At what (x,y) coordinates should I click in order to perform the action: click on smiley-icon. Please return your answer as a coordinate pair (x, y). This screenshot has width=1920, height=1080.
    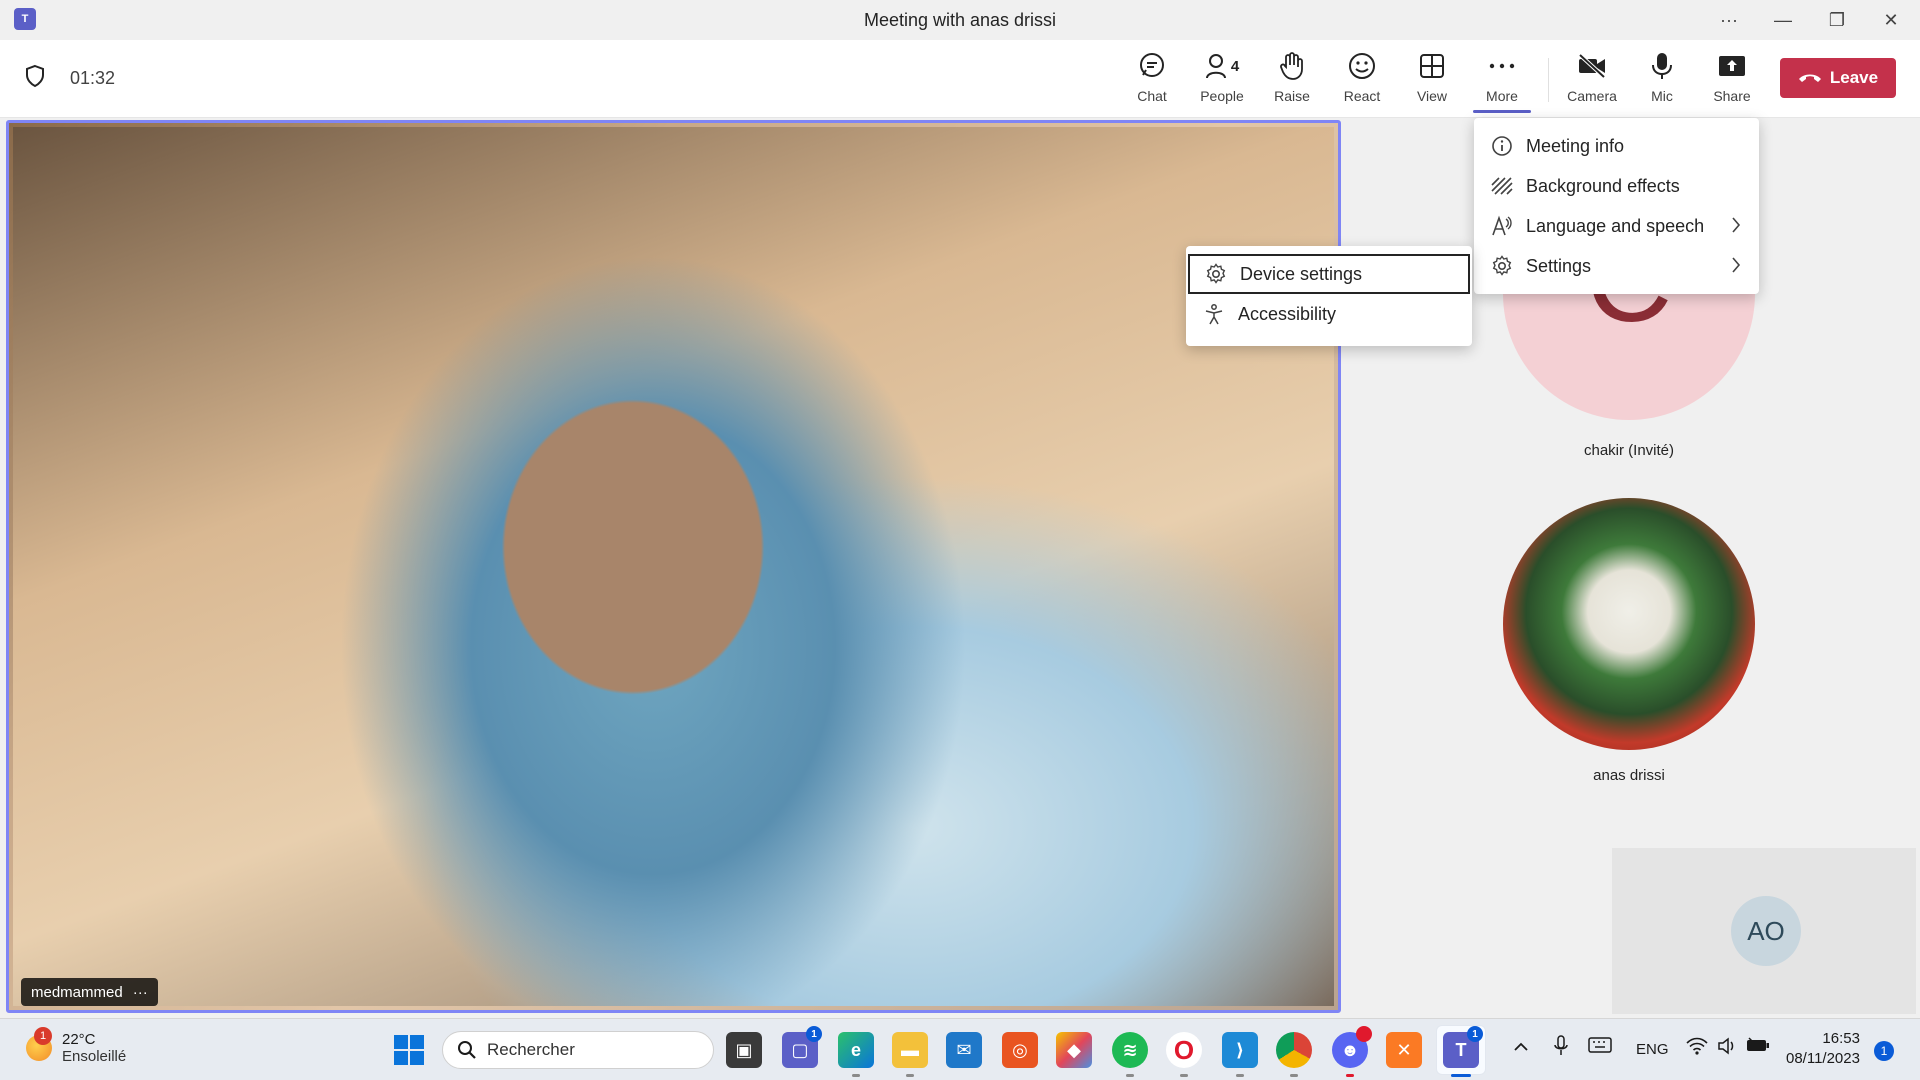
    Looking at the image, I should click on (1362, 66).